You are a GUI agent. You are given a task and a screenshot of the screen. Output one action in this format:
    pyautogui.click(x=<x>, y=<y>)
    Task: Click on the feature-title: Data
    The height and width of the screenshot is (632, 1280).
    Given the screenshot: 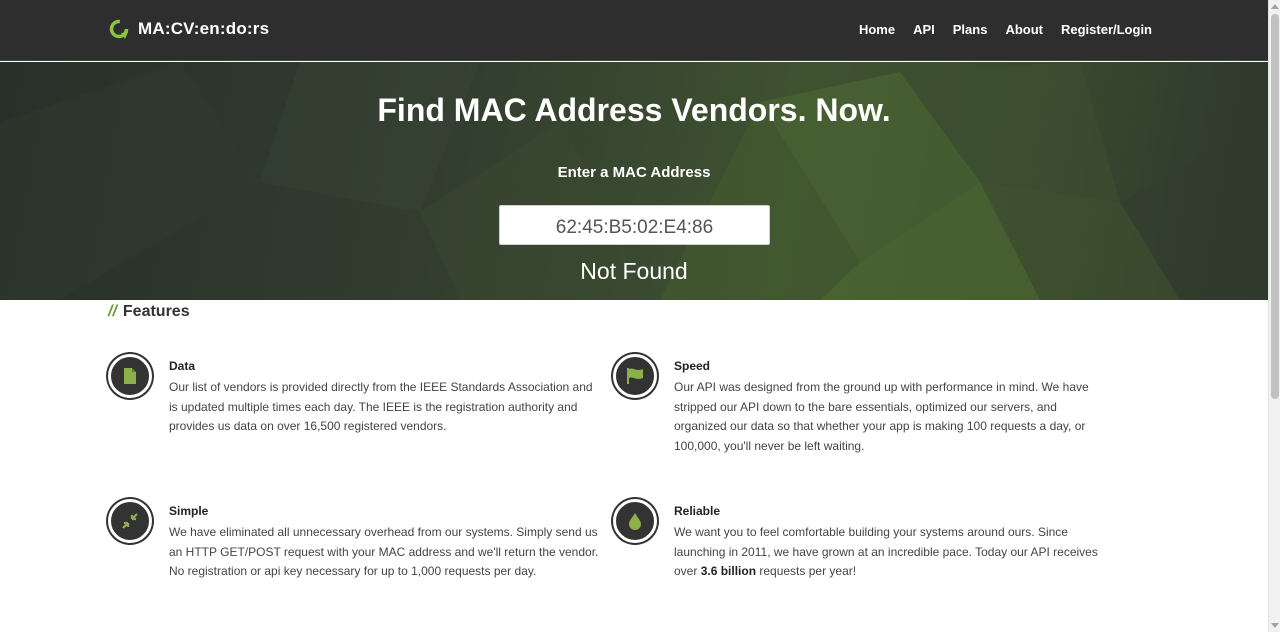 What is the action you would take?
    pyautogui.click(x=182, y=366)
    